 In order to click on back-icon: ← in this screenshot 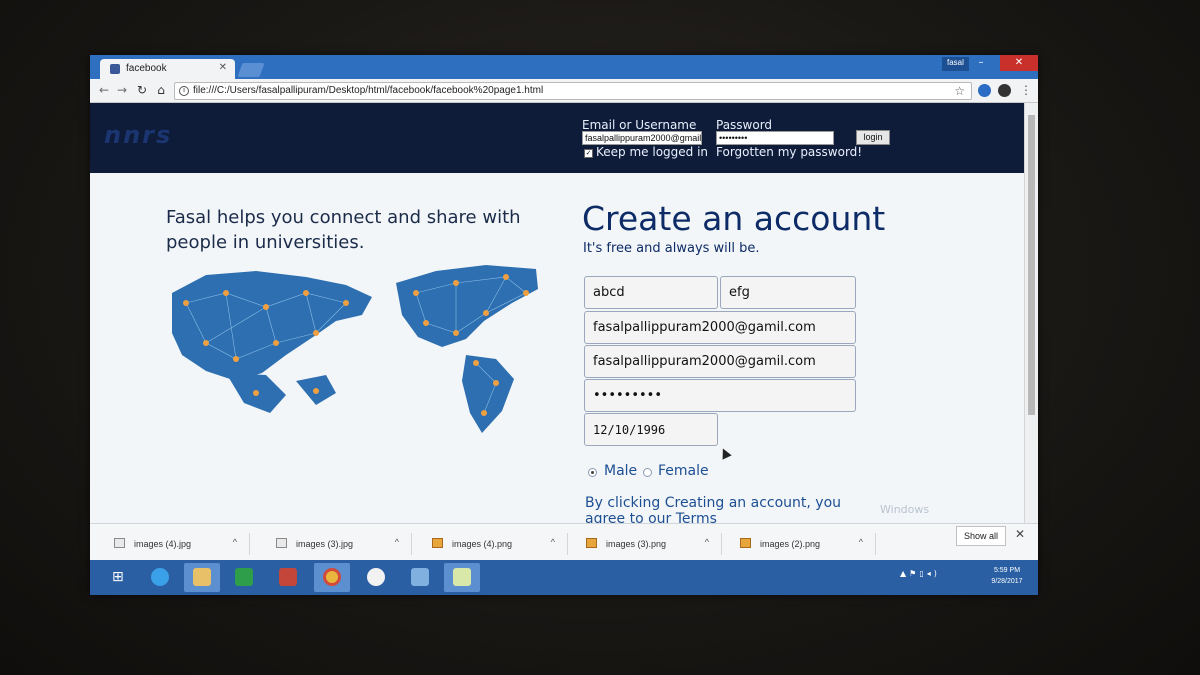, I will do `click(104, 90)`.